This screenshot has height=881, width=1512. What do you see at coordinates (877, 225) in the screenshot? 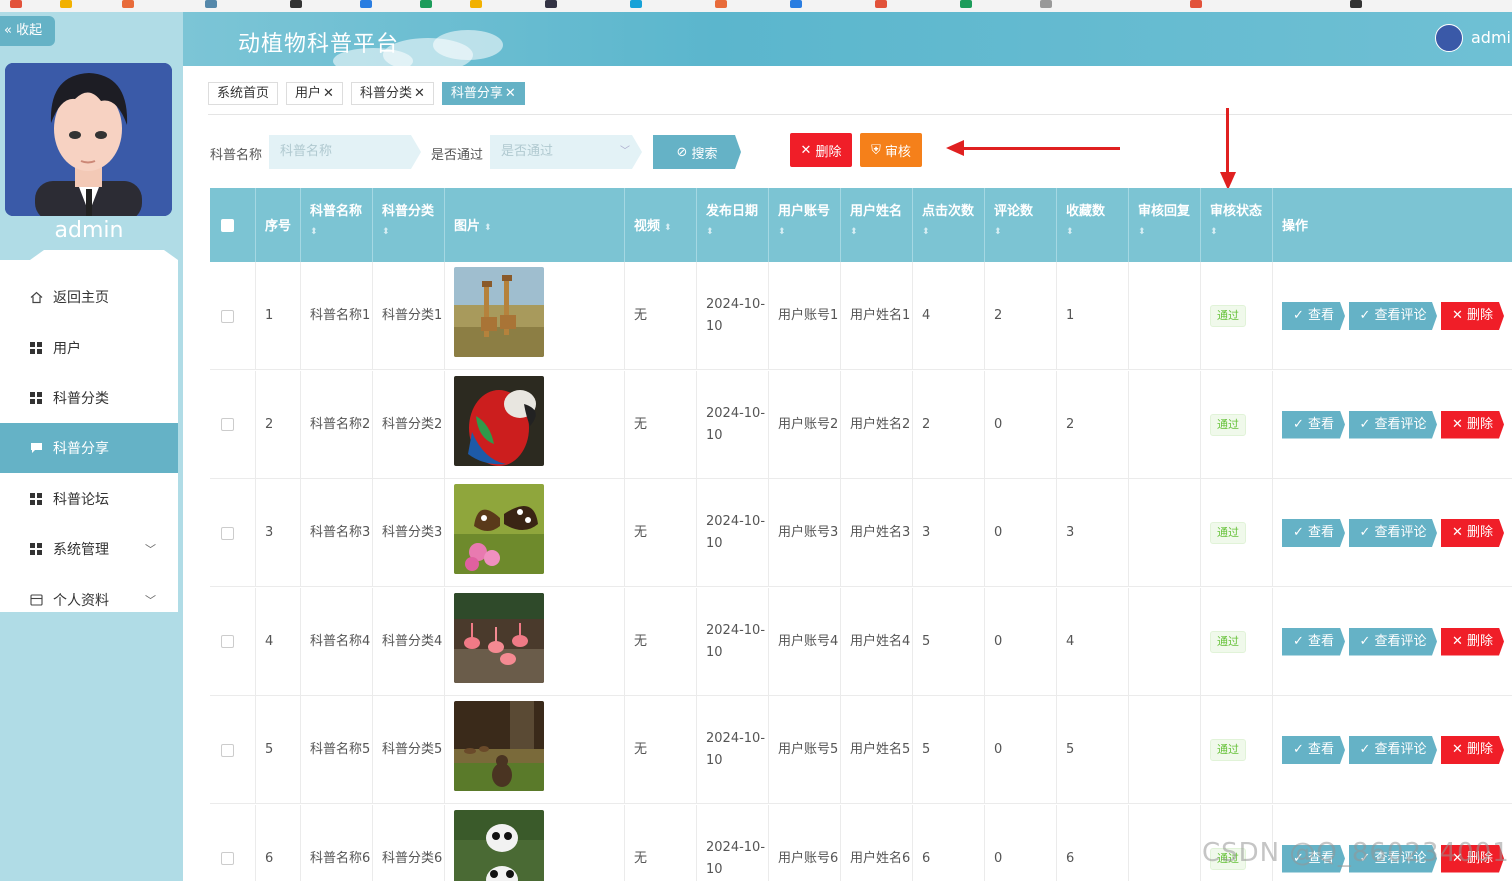
I see `header-username: 用户姓名 ⬍` at bounding box center [877, 225].